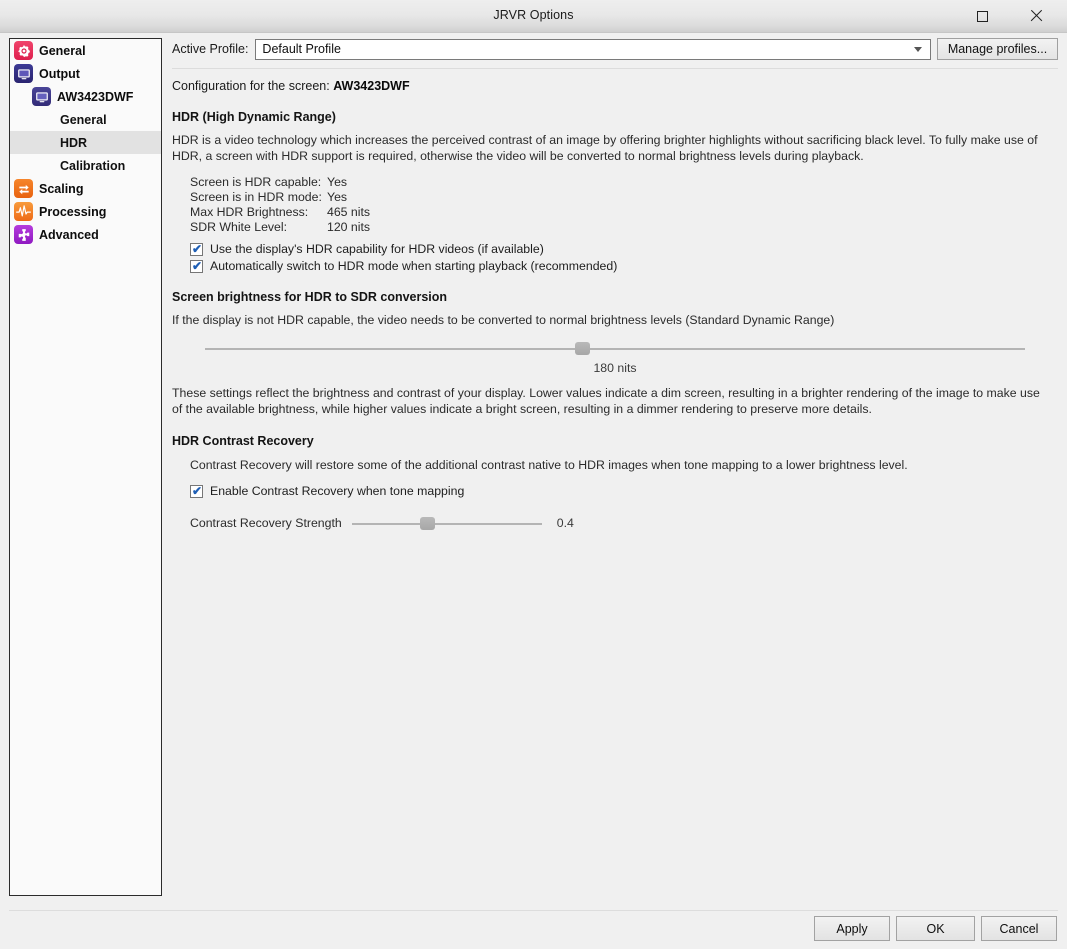 The image size is (1067, 949). Describe the element at coordinates (23, 211) in the screenshot. I see `waveform-icon` at that location.